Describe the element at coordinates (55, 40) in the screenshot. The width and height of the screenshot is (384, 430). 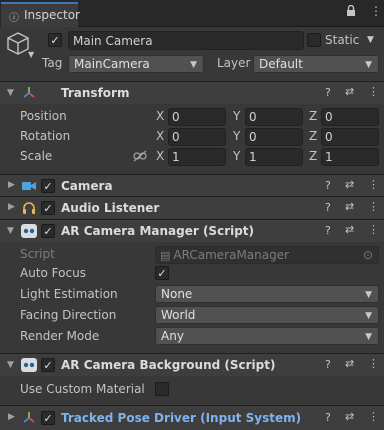
I see `active-checkbox: ✓` at that location.